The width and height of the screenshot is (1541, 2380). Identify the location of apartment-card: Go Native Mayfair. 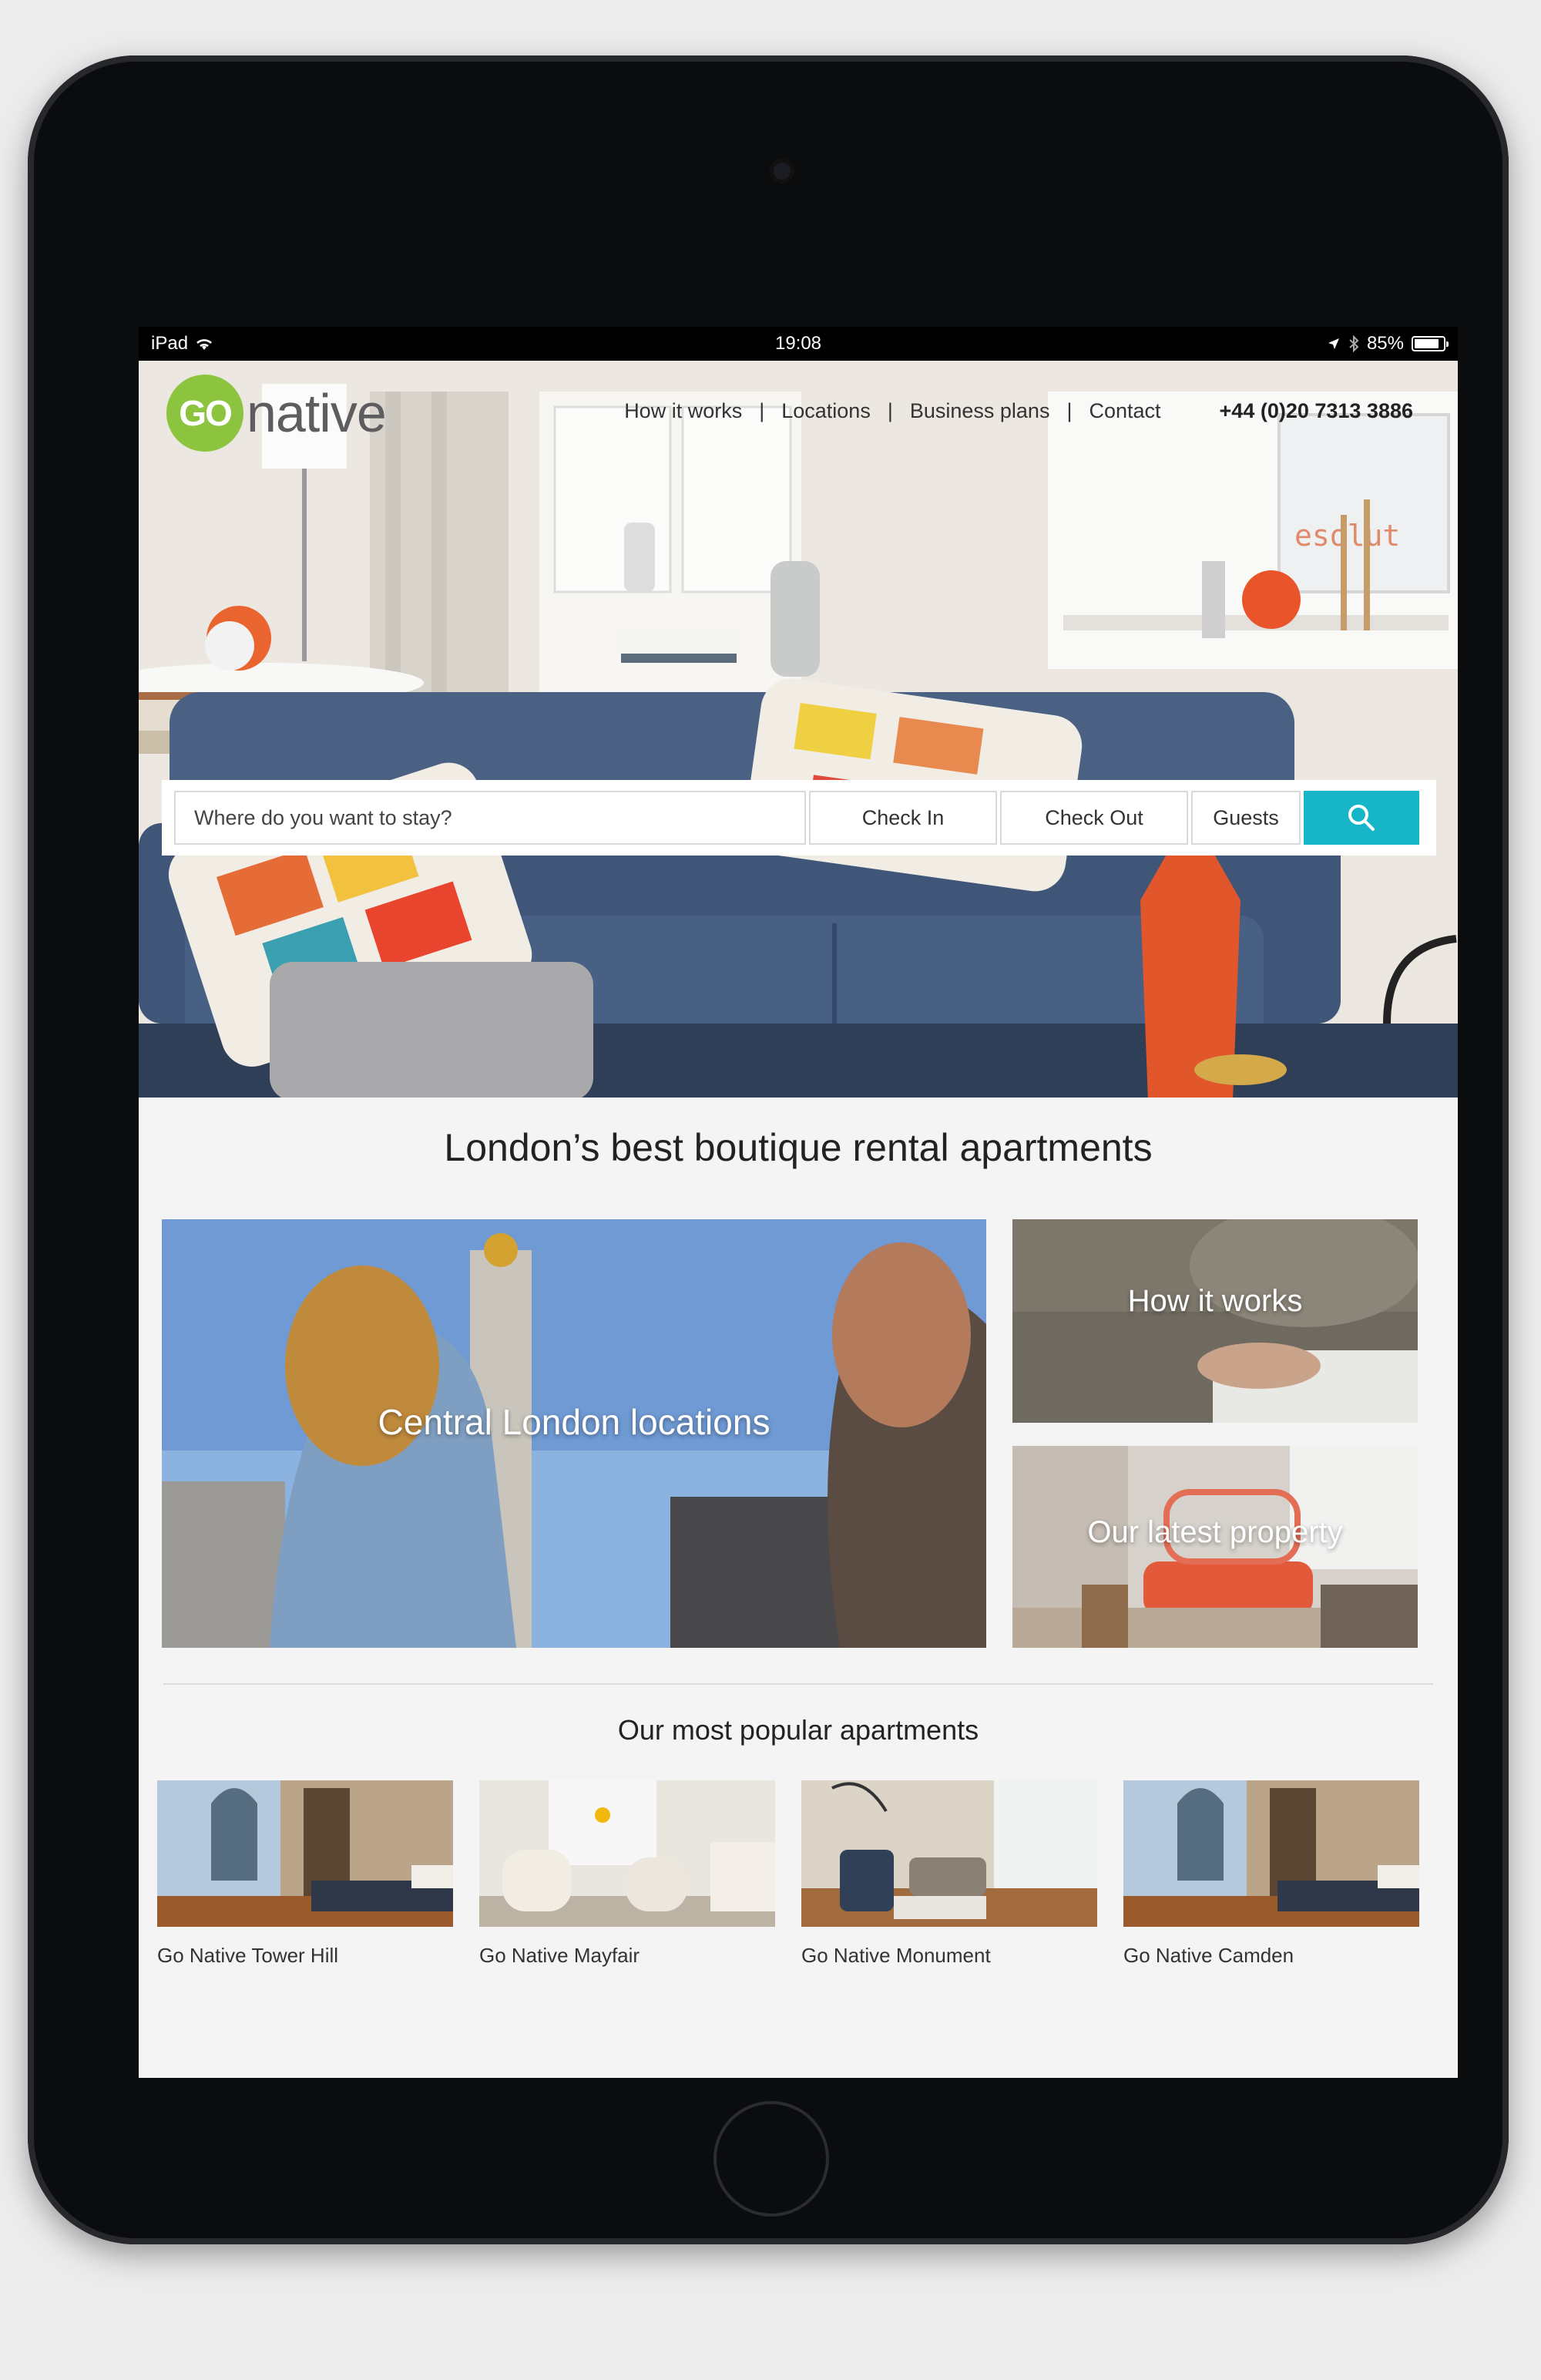
(627, 1874).